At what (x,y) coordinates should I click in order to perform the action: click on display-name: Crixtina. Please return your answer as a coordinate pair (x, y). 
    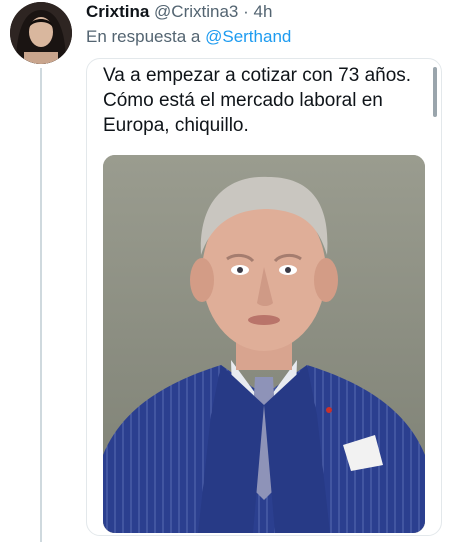
    Looking at the image, I should click on (117, 11).